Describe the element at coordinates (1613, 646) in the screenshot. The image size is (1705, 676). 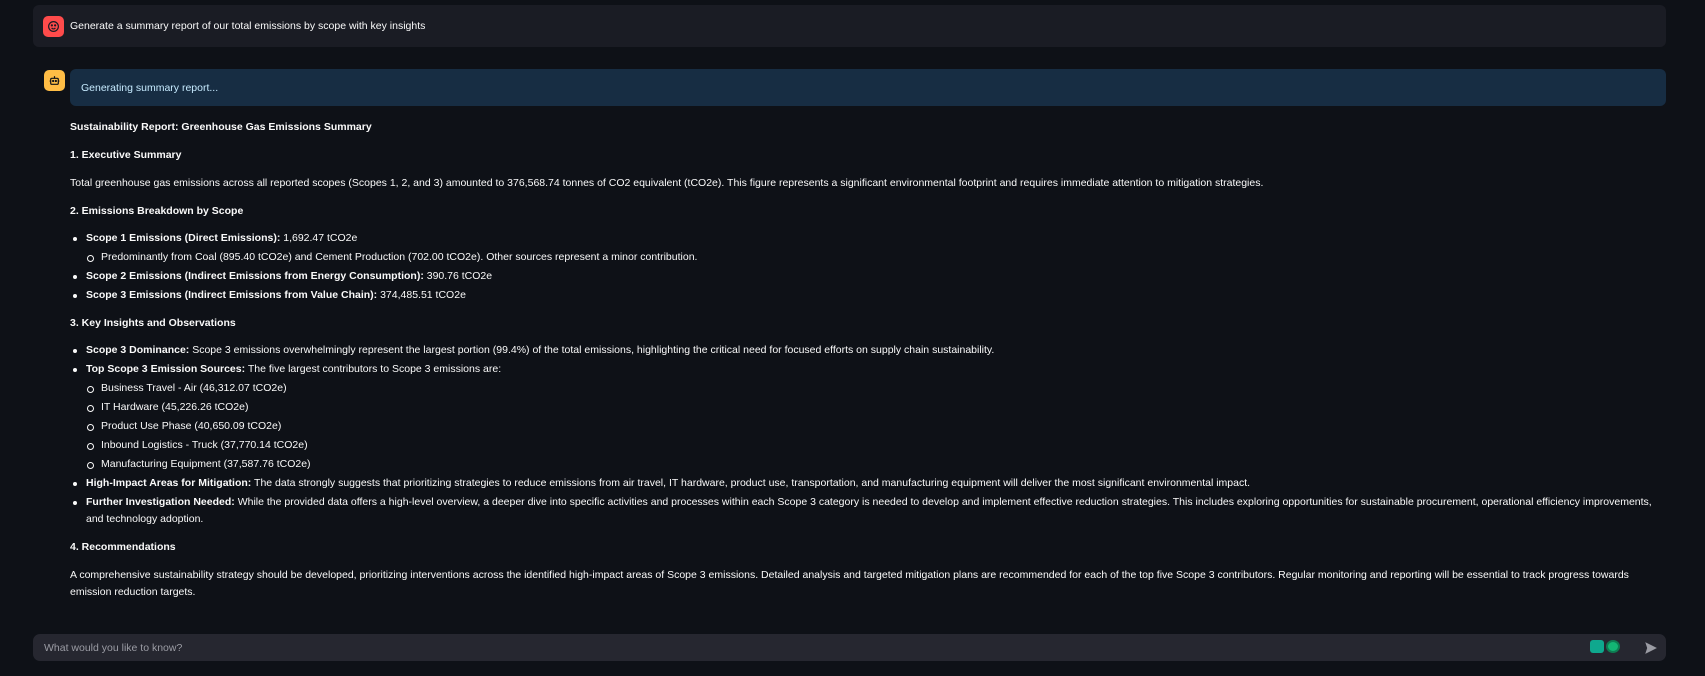
I see `grammar-check-icon` at that location.